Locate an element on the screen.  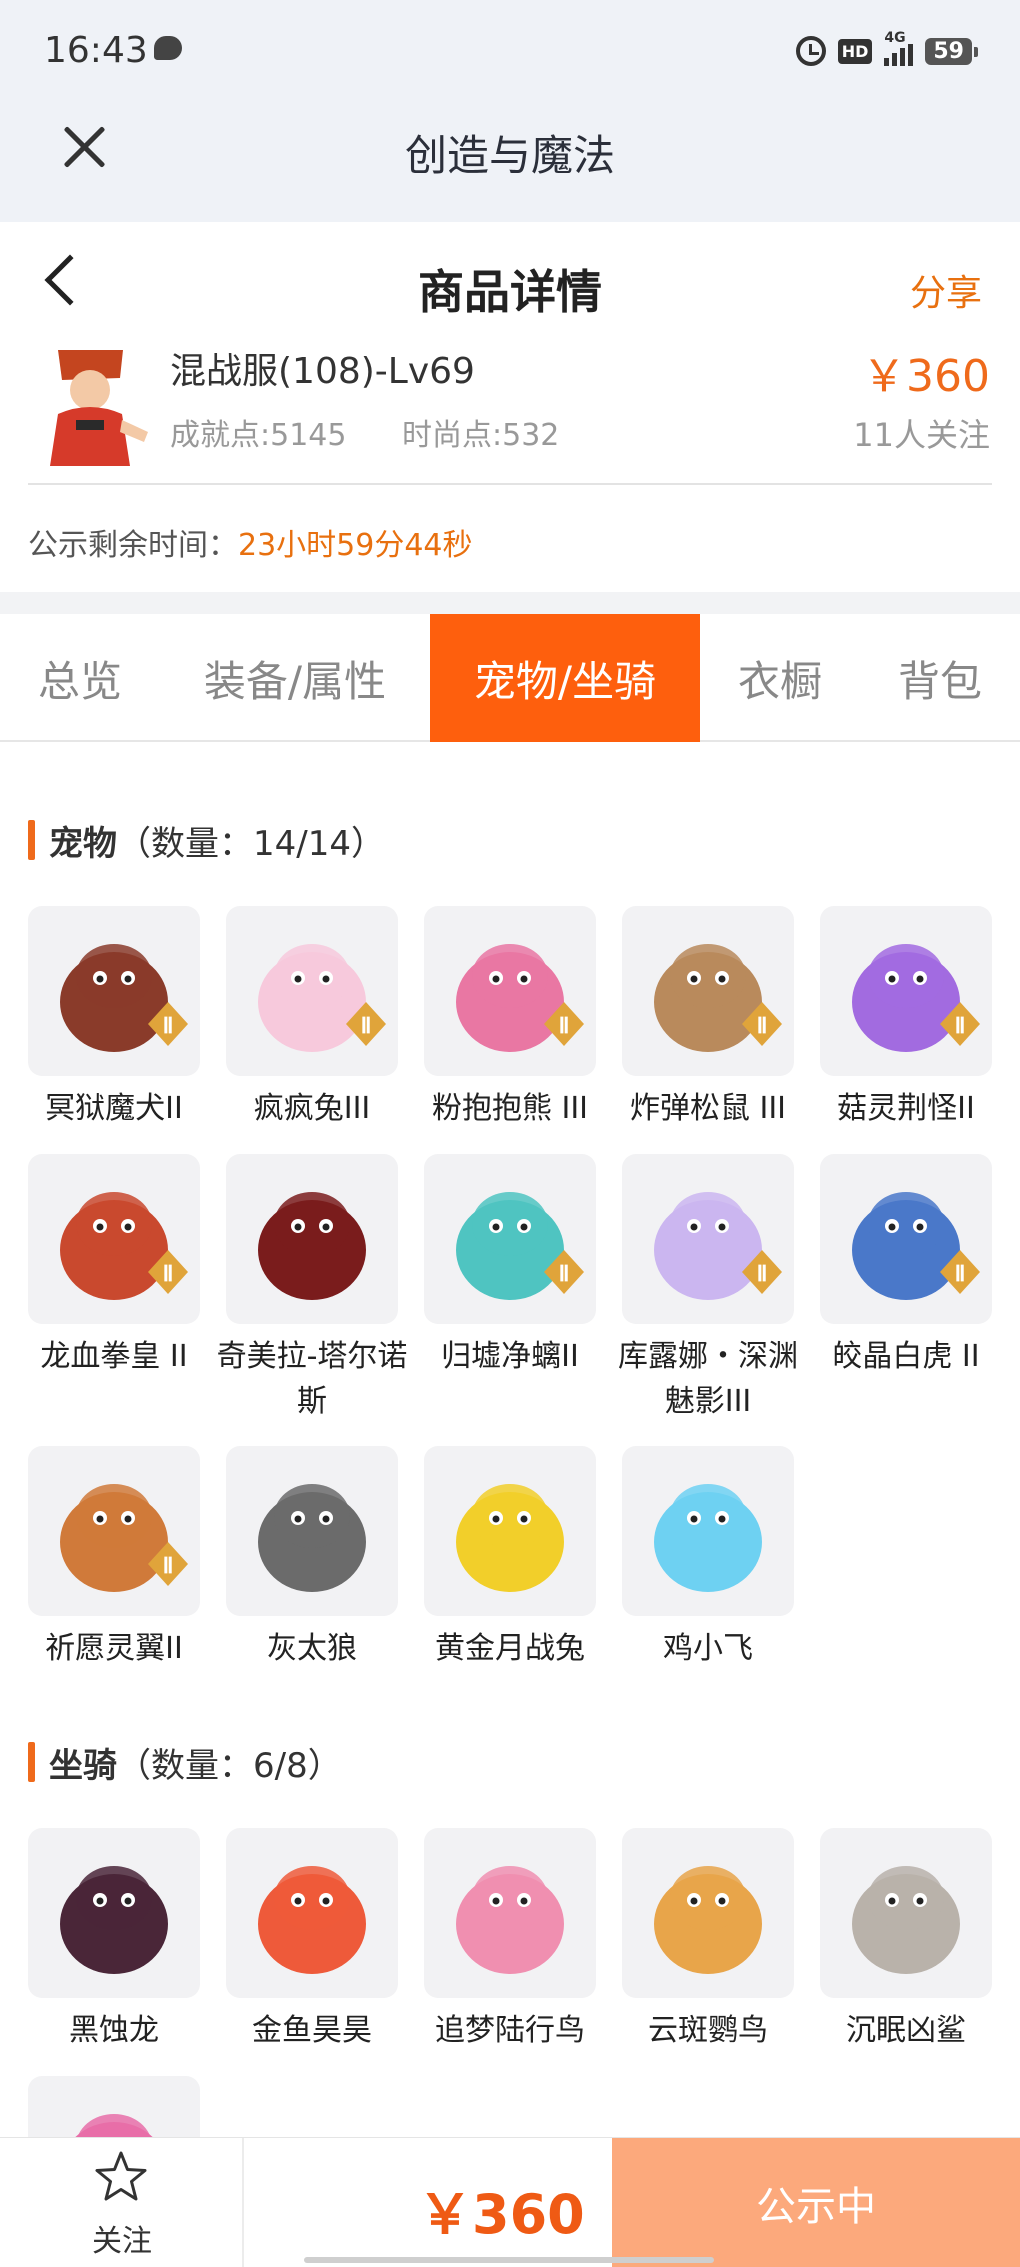
pet-item: Ⅱ 祈愿灵翼II is located at coordinates (114, 1558).